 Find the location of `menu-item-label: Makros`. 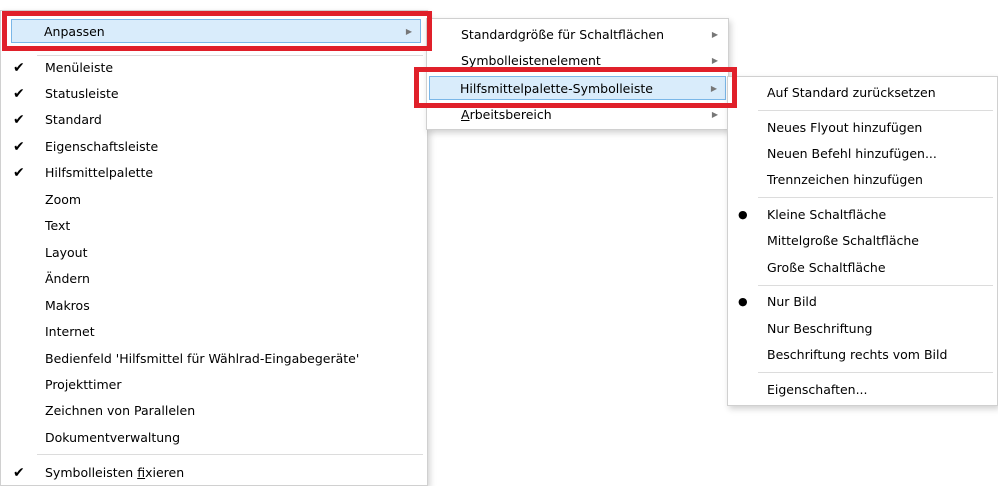

menu-item-label: Makros is located at coordinates (67, 305).